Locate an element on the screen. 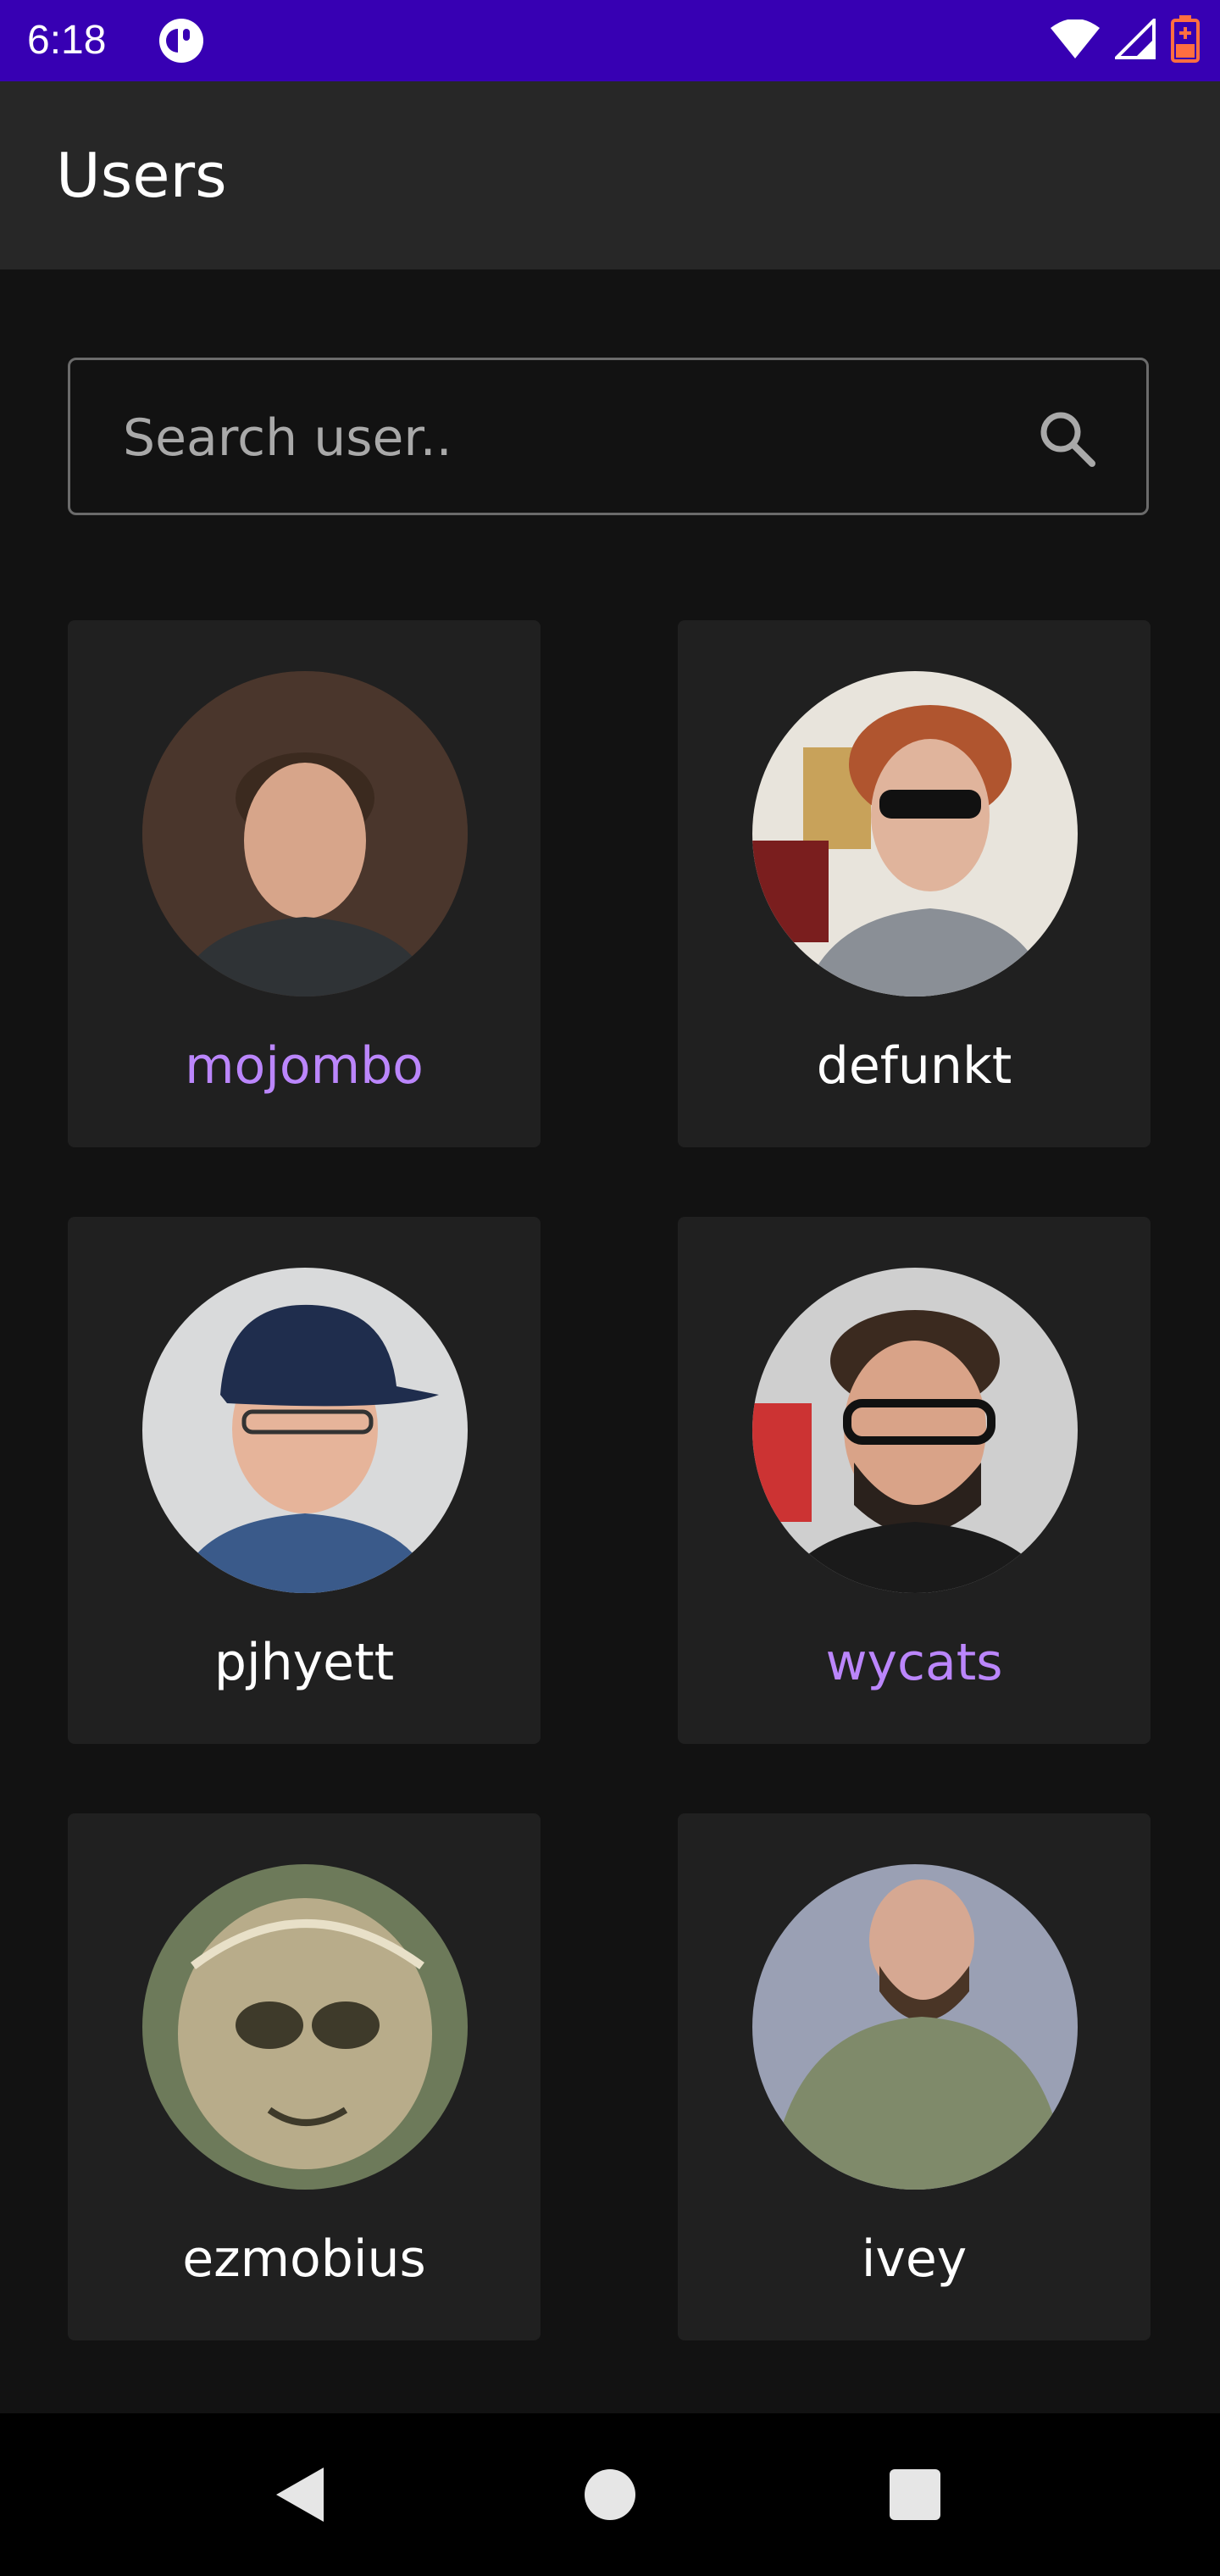 Image resolution: width=1220 pixels, height=2576 pixels. home-circle-icon is located at coordinates (610, 2495).